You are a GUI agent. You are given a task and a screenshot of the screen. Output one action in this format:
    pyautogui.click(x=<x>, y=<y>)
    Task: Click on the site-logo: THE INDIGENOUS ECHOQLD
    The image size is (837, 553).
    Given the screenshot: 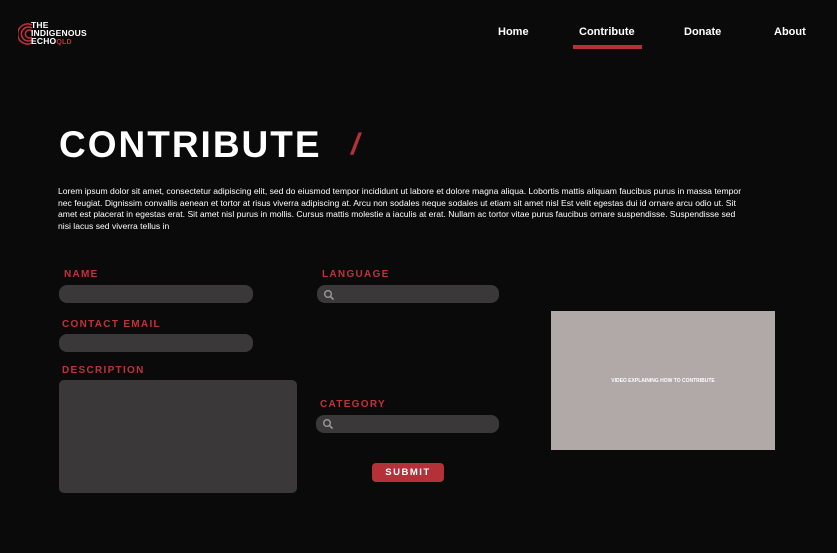 What is the action you would take?
    pyautogui.click(x=63, y=35)
    